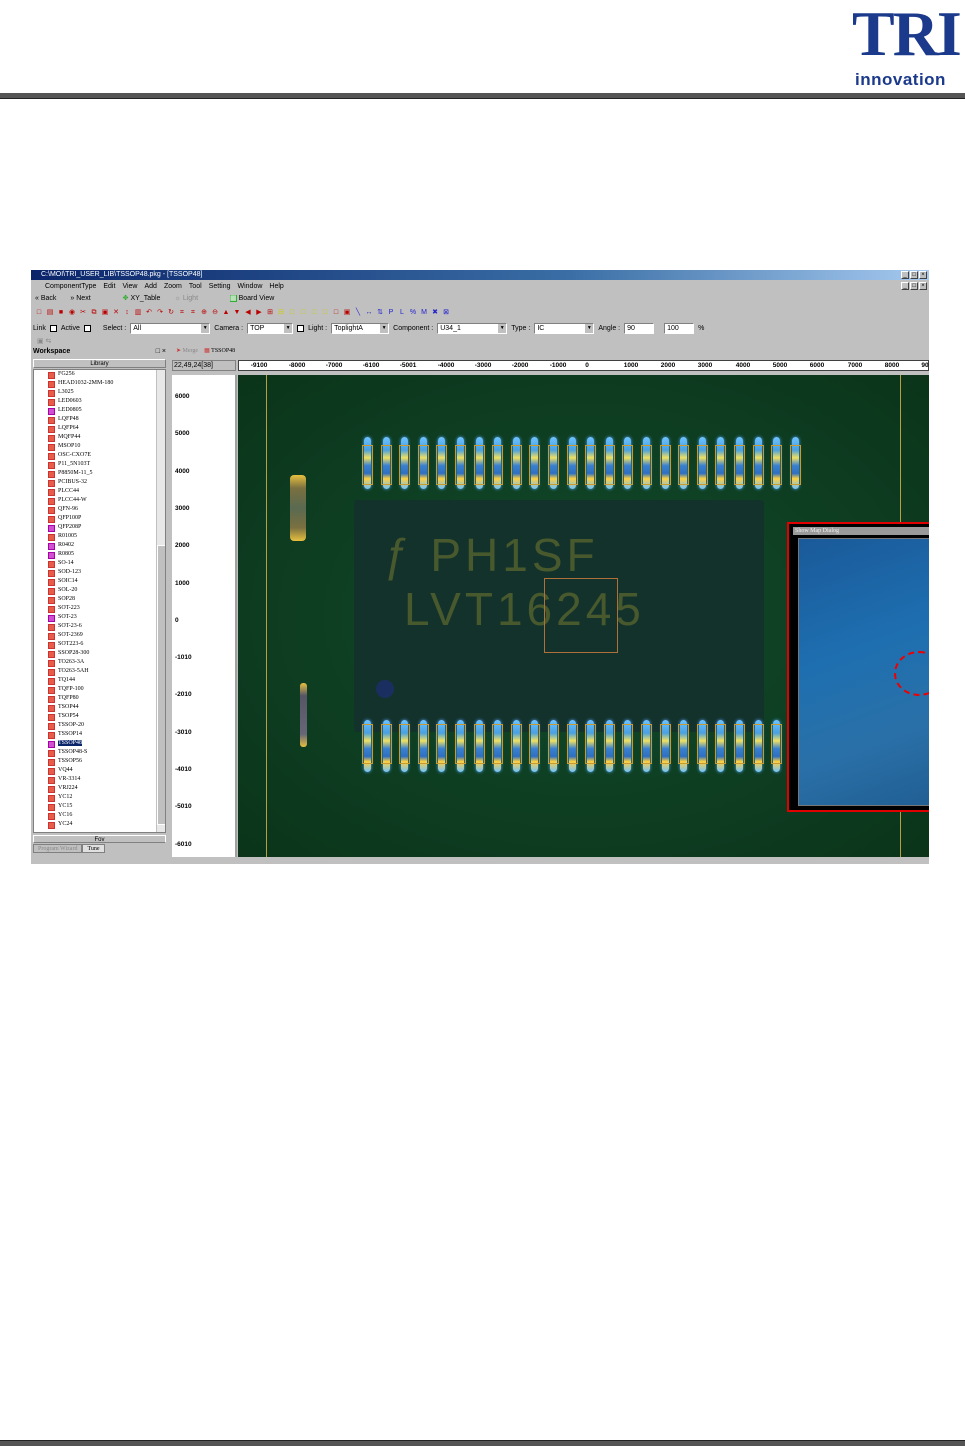 Image resolution: width=965 pixels, height=1451 pixels. Describe the element at coordinates (99, 807) in the screenshot. I see `library-item: YC15` at that location.